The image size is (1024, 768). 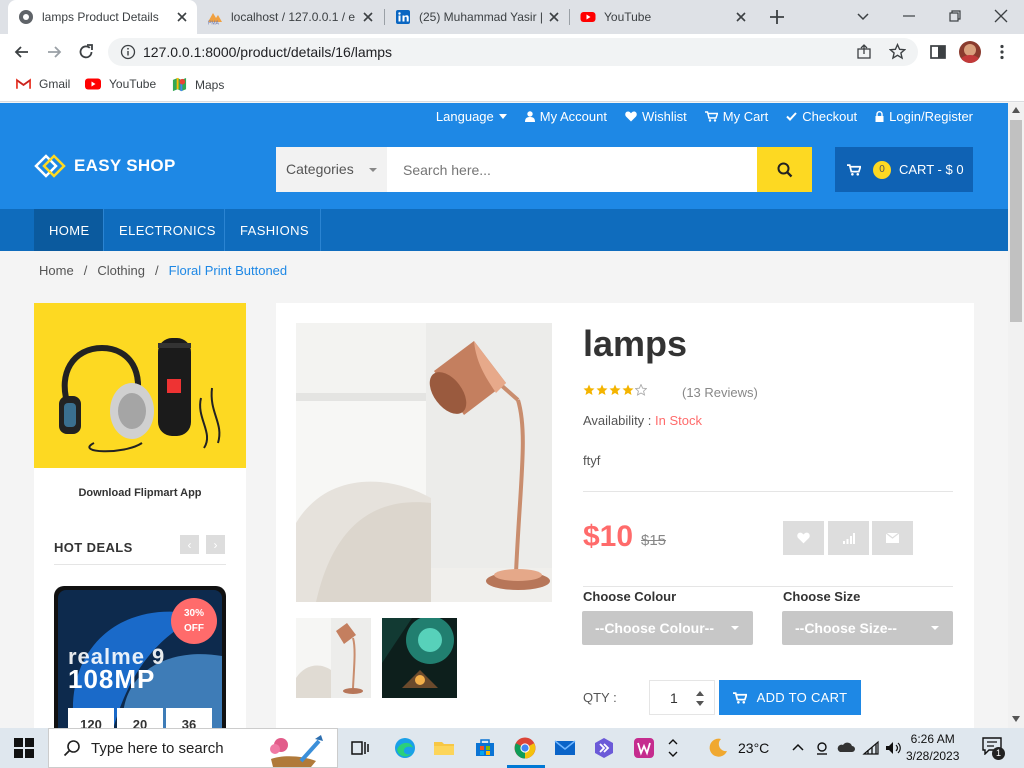 What do you see at coordinates (798, 748) in the screenshot?
I see `tray-overflow-chevron-icon` at bounding box center [798, 748].